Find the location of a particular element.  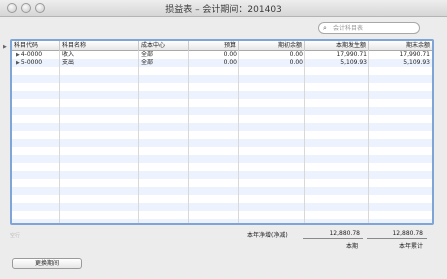

table-header: 科目代码 科目名称 成本中心 预算 期初余额 本期发生额 期末余额 is located at coordinates (222, 46).